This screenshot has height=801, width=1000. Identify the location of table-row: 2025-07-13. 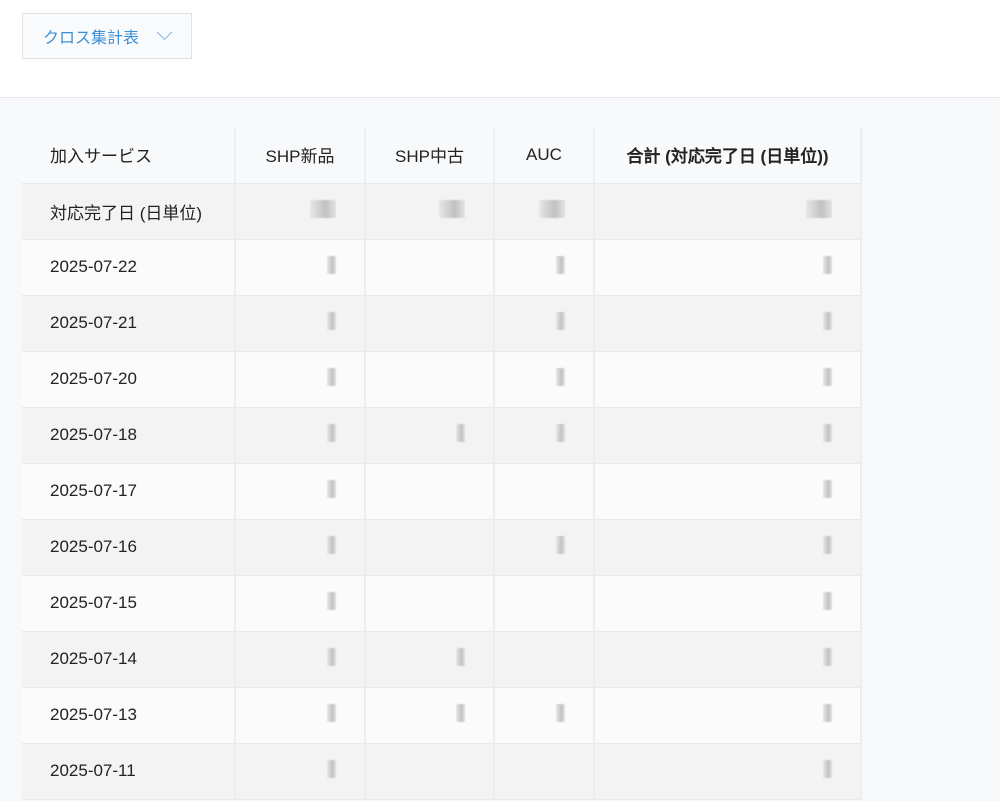
(442, 715).